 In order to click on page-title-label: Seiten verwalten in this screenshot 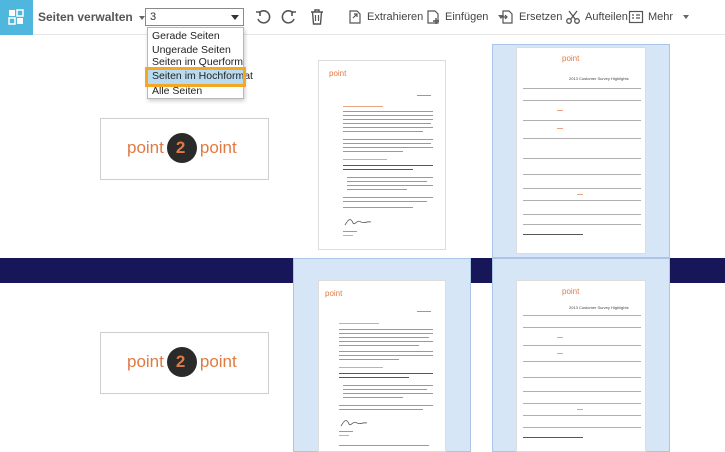, I will do `click(85, 17)`.